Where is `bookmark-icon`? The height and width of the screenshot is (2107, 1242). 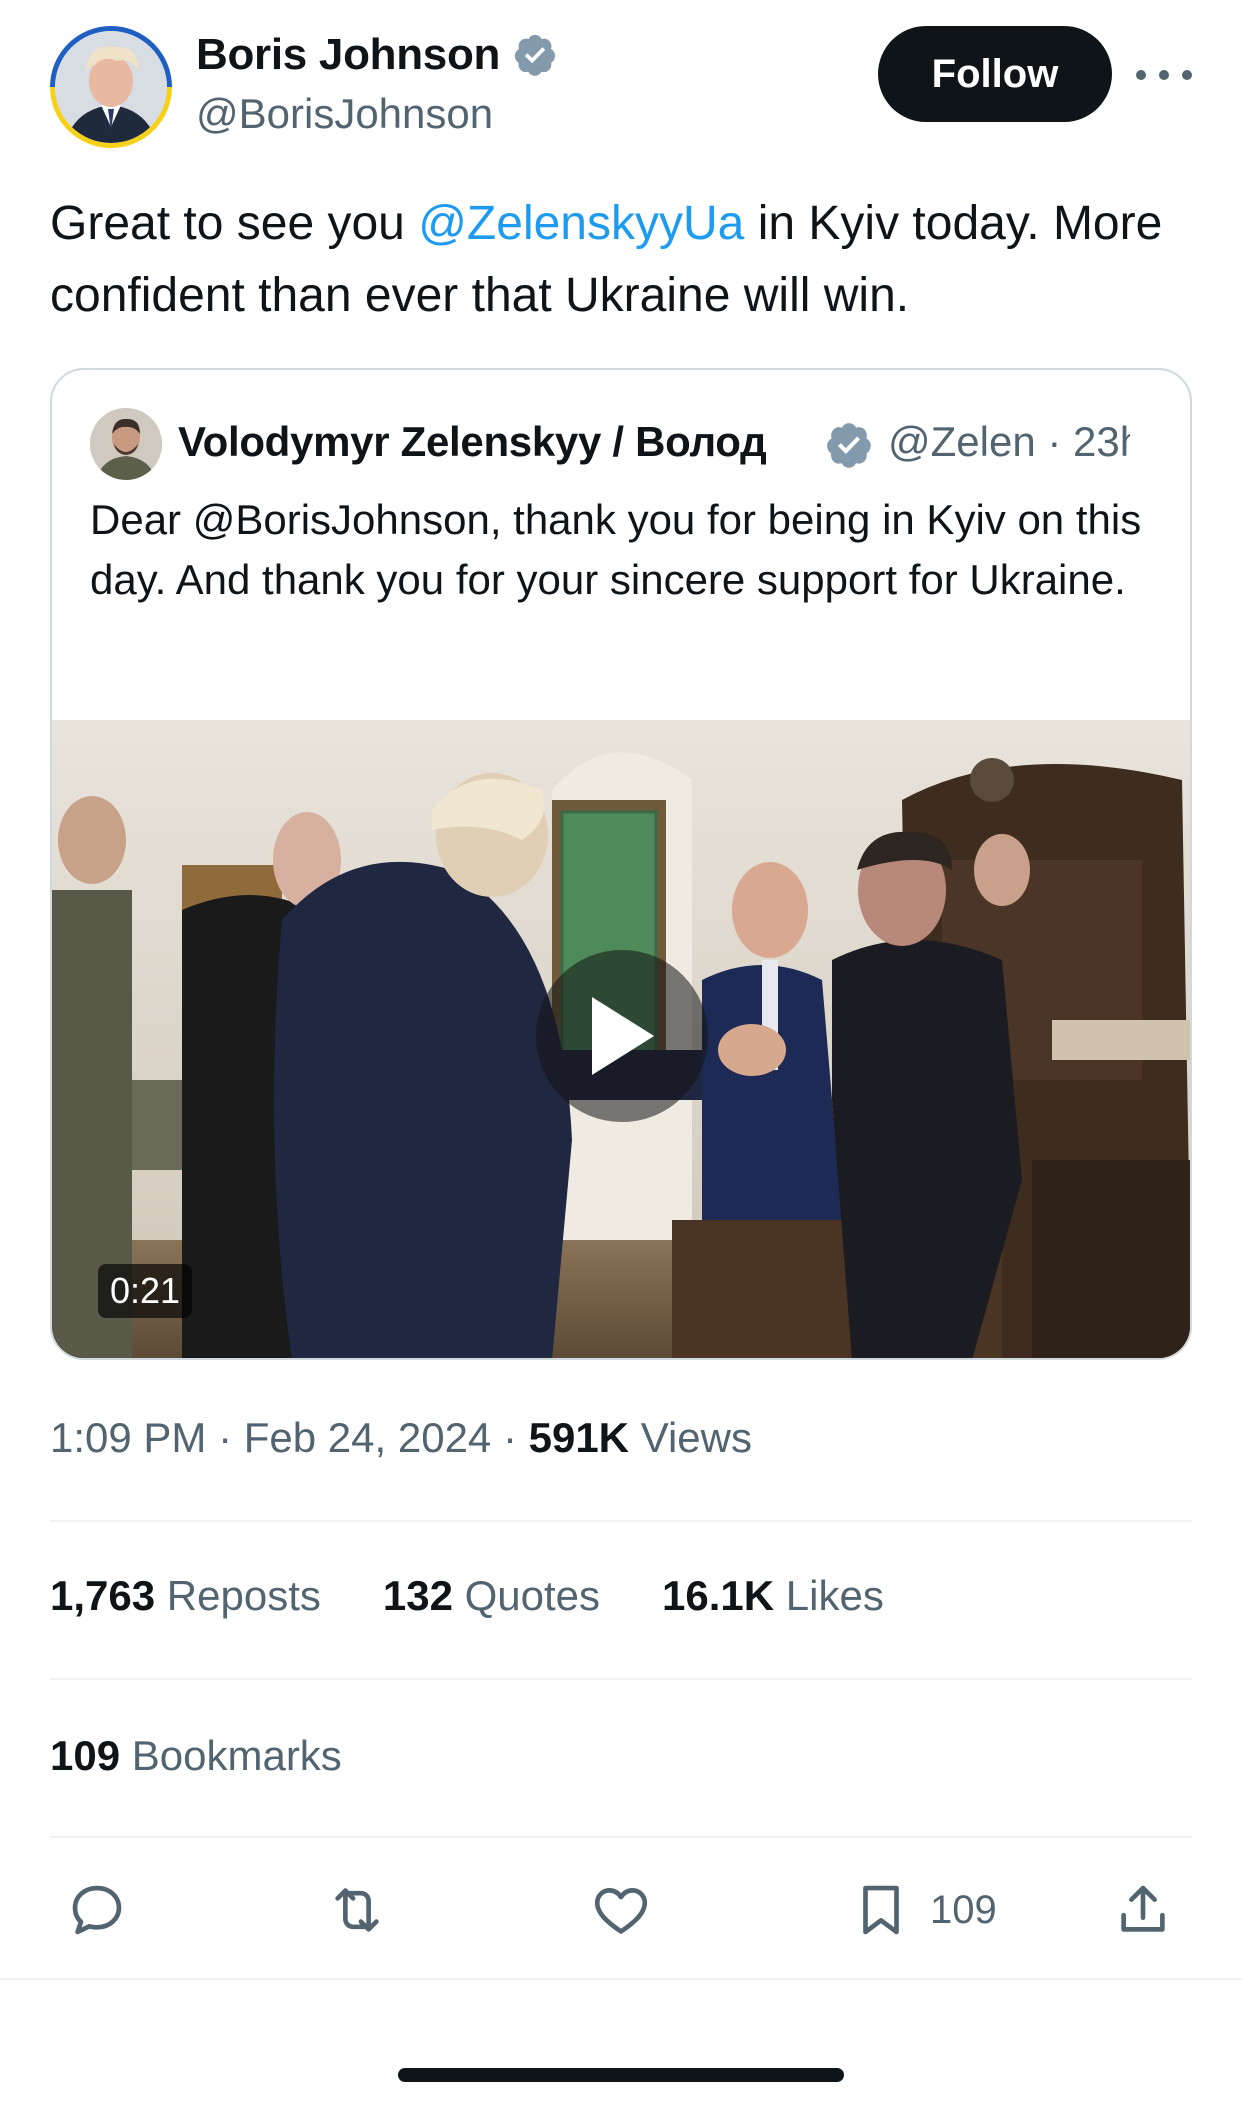 bookmark-icon is located at coordinates (881, 1910).